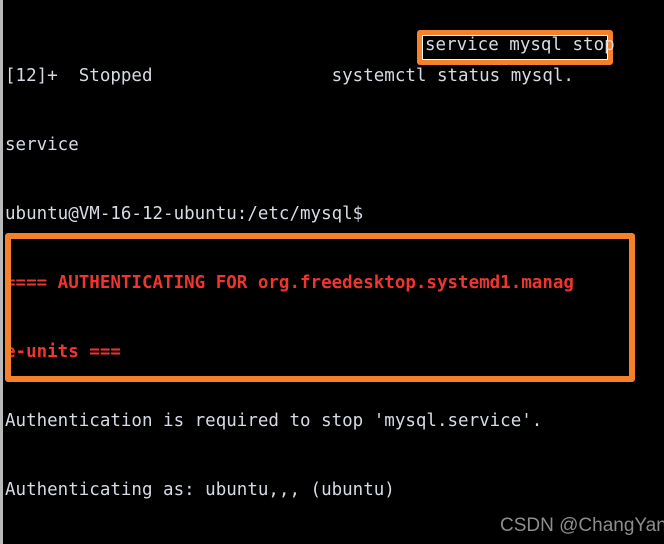  I want to click on terminal-line-prompt-1: ubuntu@VM-16-12-ubuntu:/etc/mysql$, so click(189, 214).